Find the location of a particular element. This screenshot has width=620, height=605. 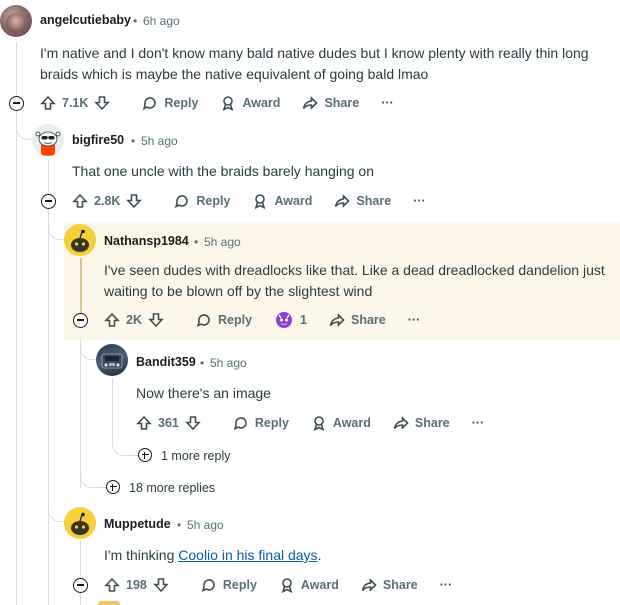

comment-author: Nathansp1984 is located at coordinates (146, 241).